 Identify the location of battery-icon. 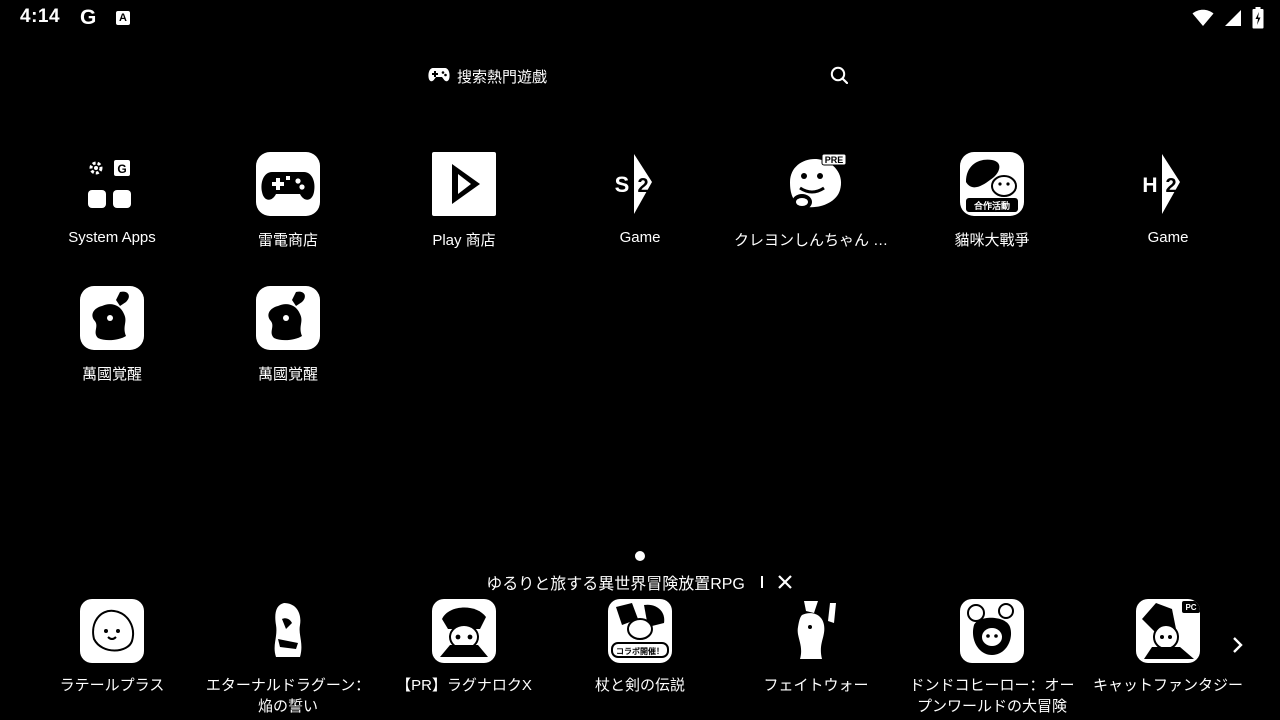
(1258, 18).